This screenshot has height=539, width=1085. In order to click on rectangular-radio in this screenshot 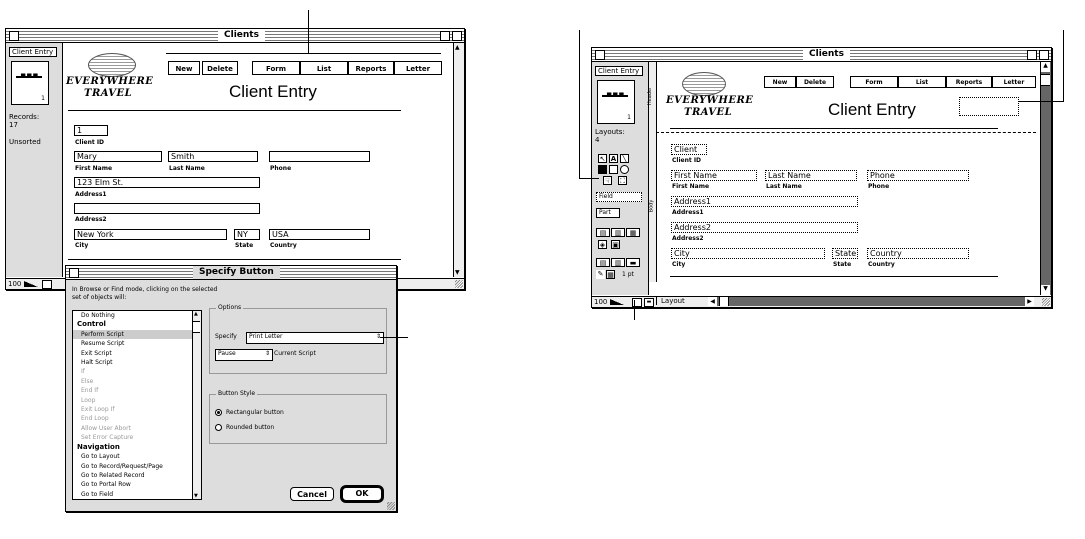, I will do `click(218, 412)`.